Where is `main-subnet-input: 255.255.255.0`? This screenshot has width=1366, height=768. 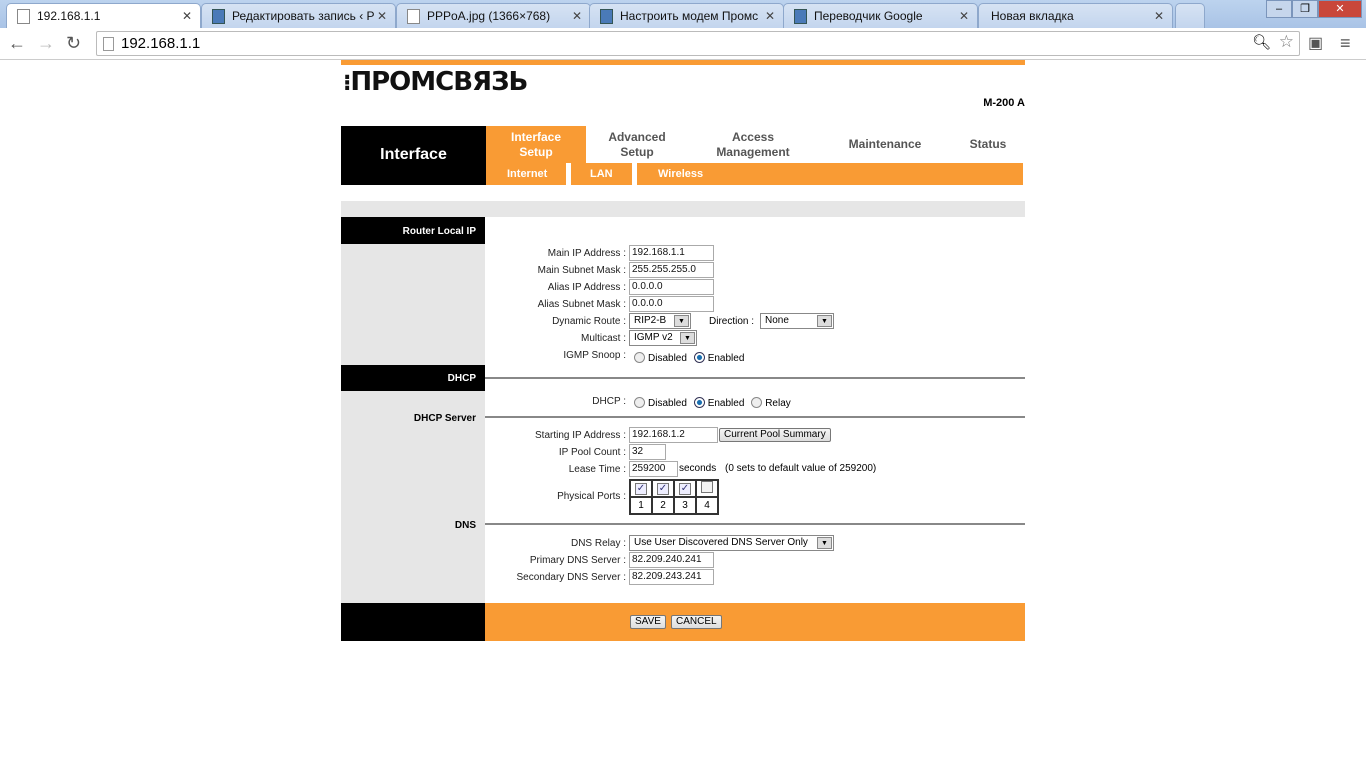 main-subnet-input: 255.255.255.0 is located at coordinates (671, 270).